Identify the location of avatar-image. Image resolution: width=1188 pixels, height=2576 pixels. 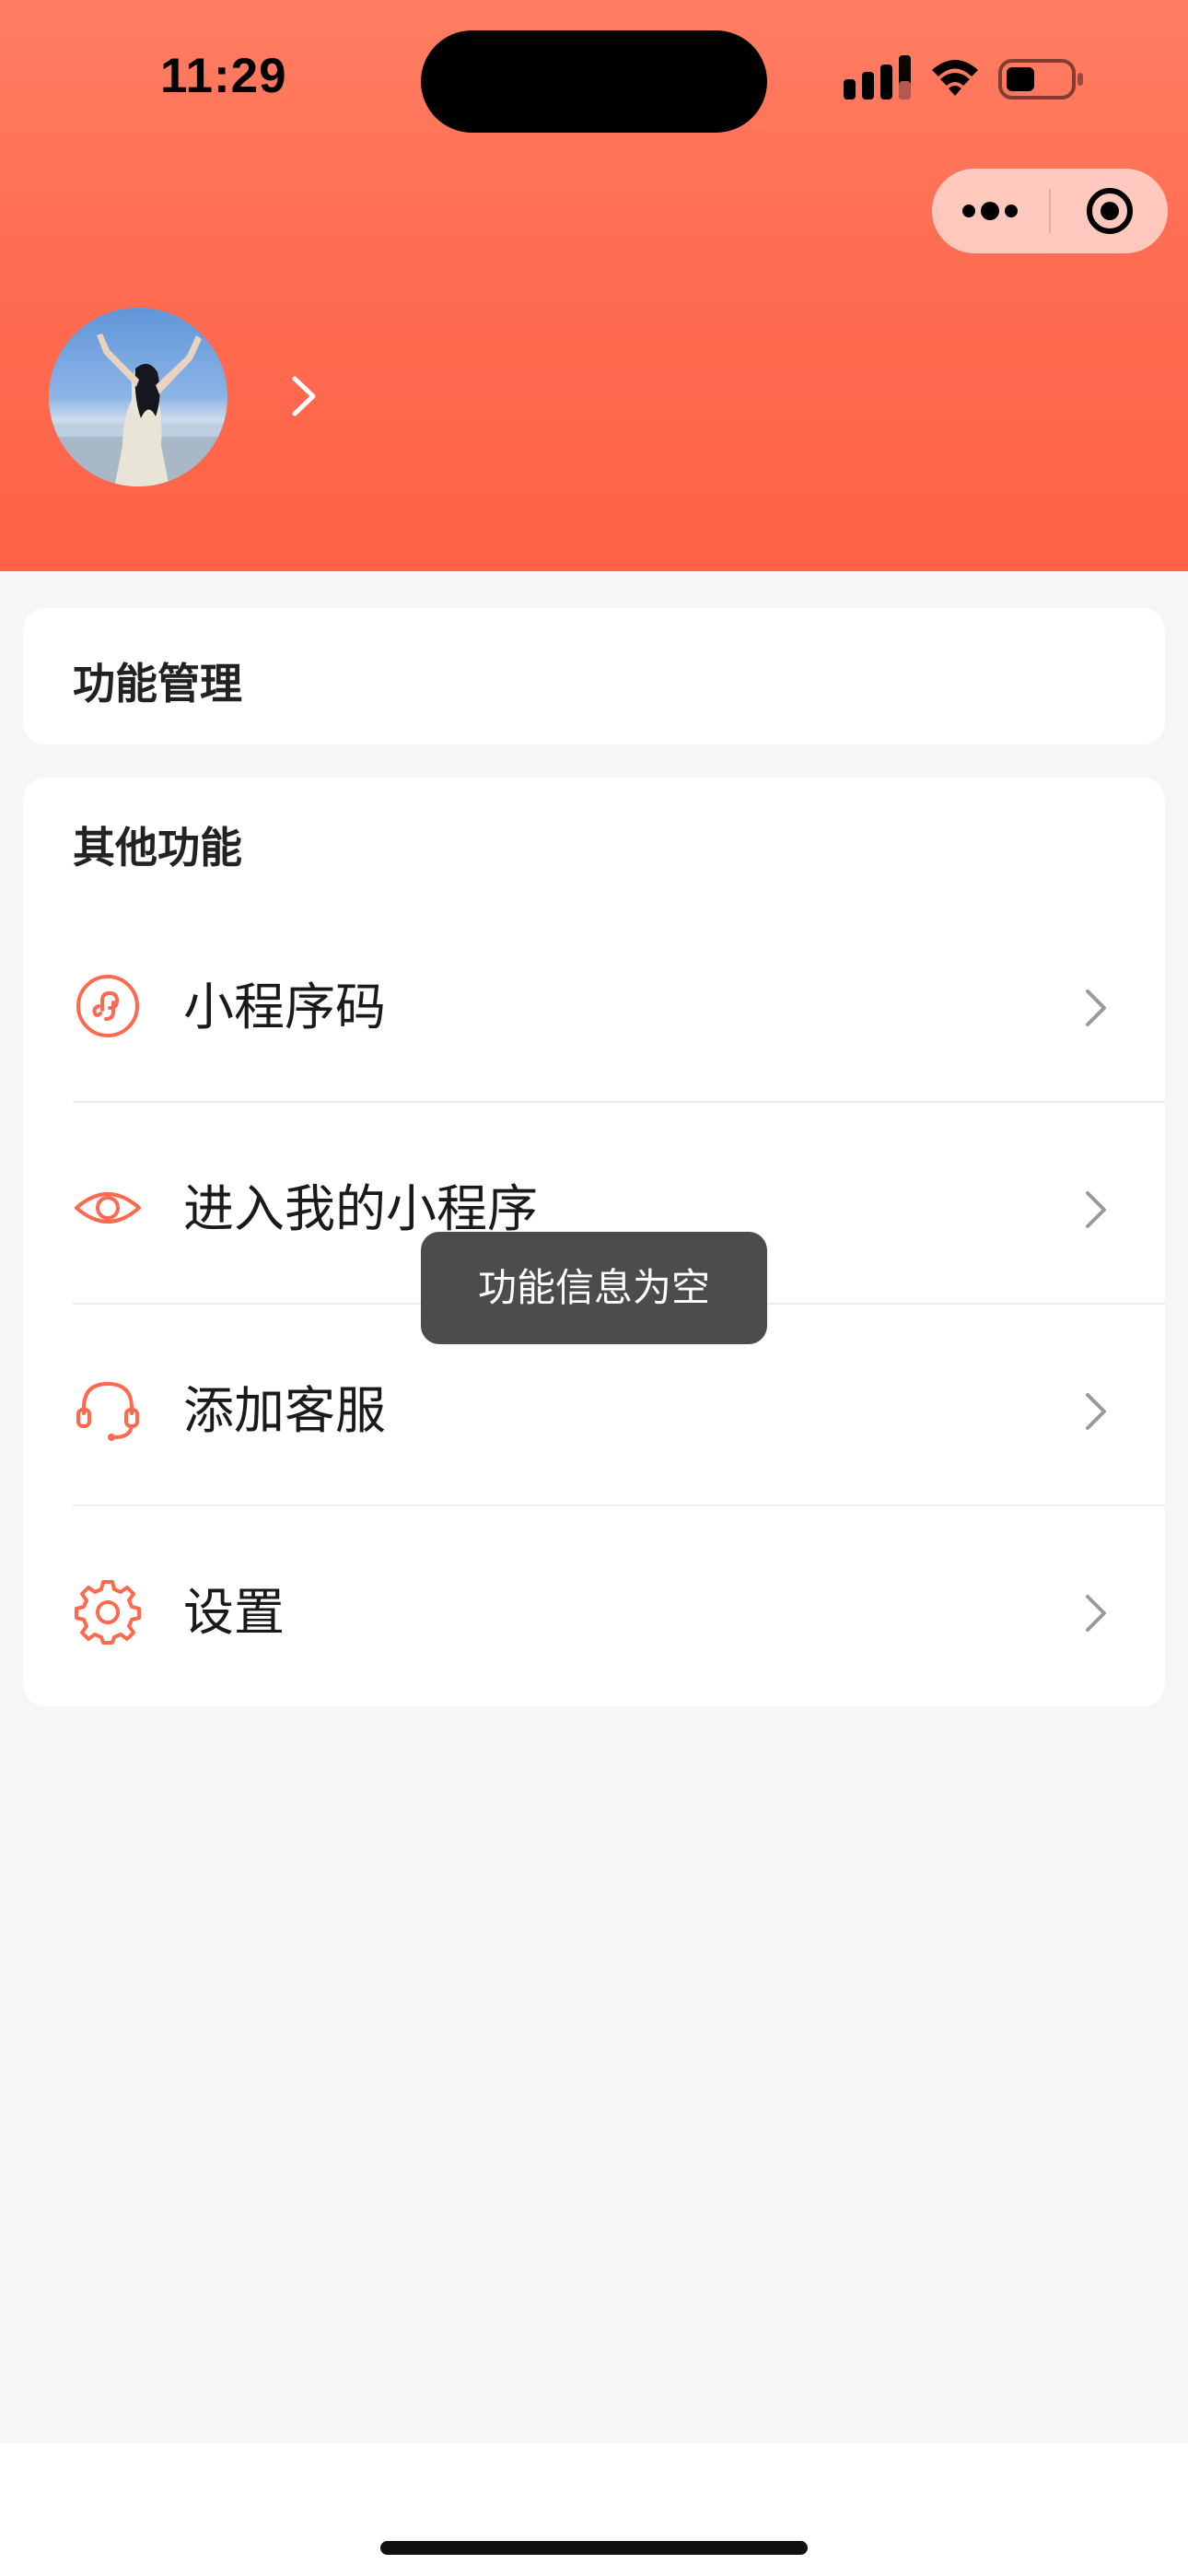
(138, 397).